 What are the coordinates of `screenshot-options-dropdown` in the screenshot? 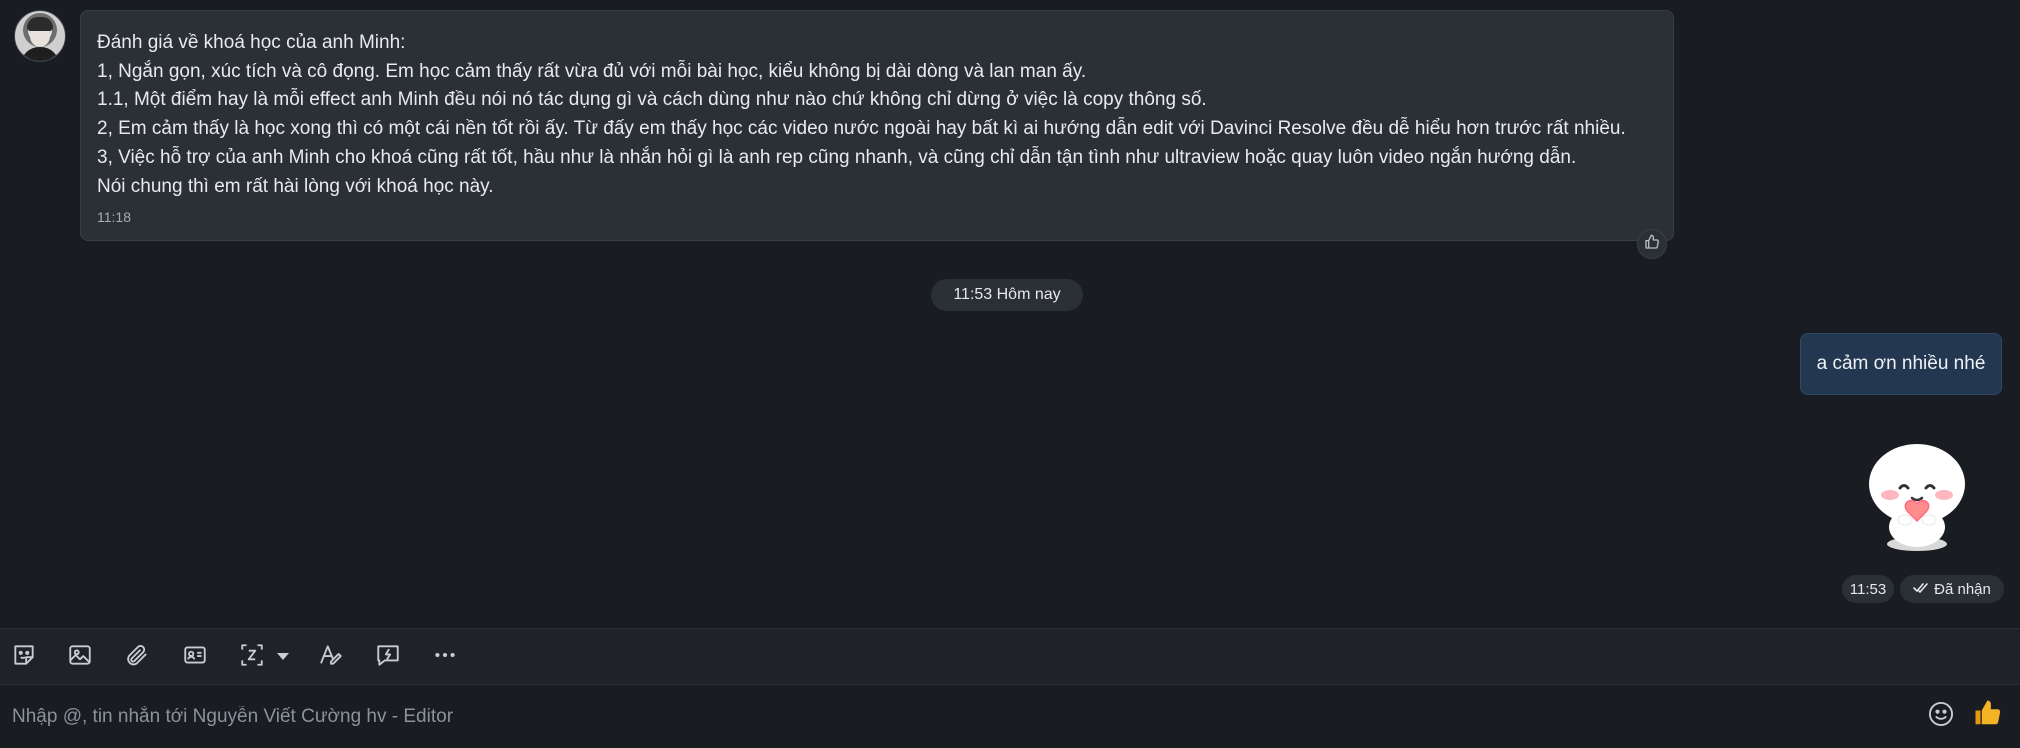 It's located at (283, 657).